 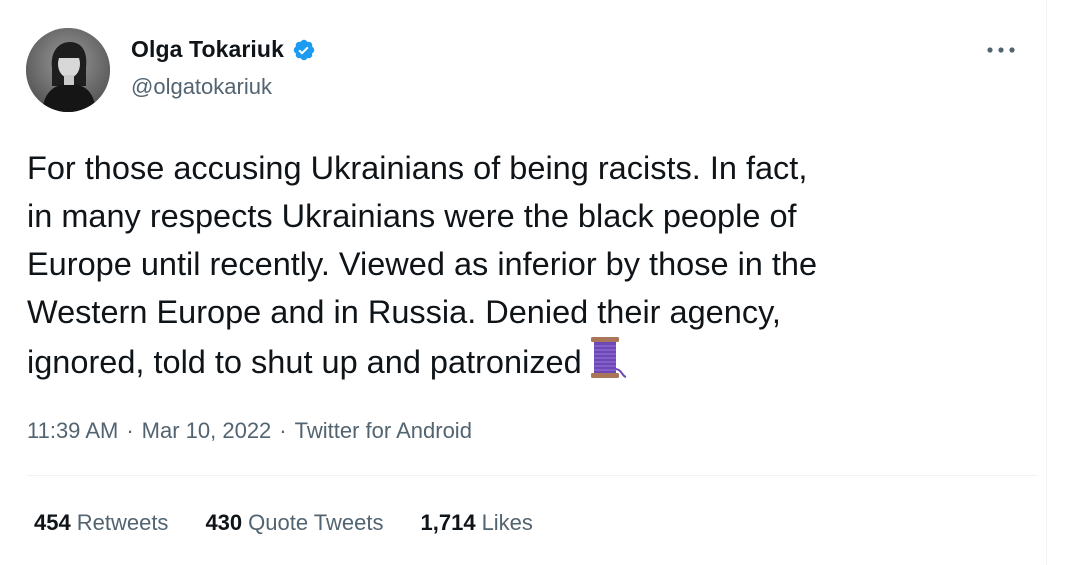 I want to click on right-border, so click(x=1046, y=282).